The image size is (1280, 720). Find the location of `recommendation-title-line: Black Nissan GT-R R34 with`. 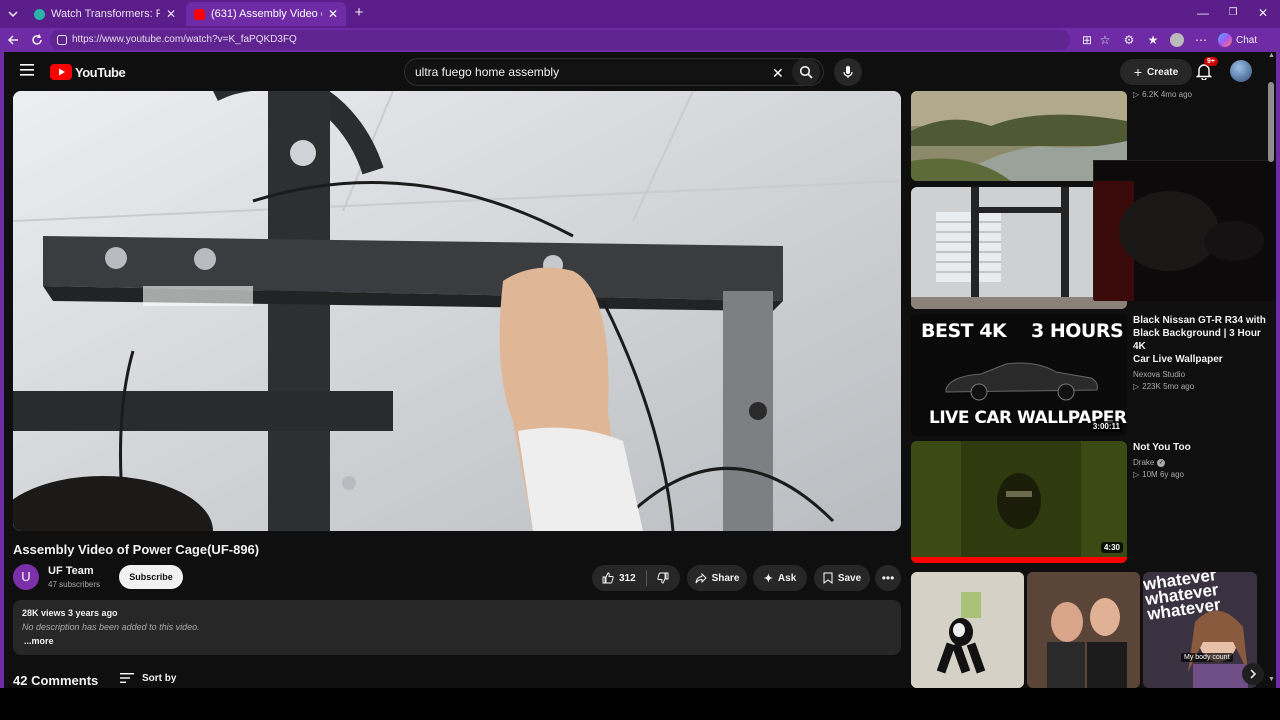

recommendation-title-line: Black Nissan GT-R R34 with is located at coordinates (1199, 320).